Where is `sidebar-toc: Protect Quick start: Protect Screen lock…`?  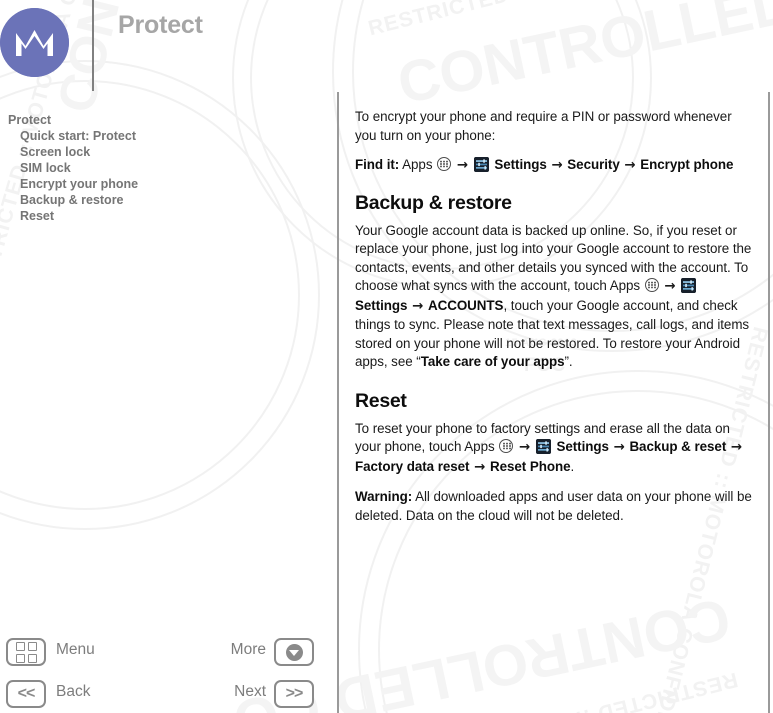 sidebar-toc: Protect Quick start: Protect Screen lock… is located at coordinates (163, 168).